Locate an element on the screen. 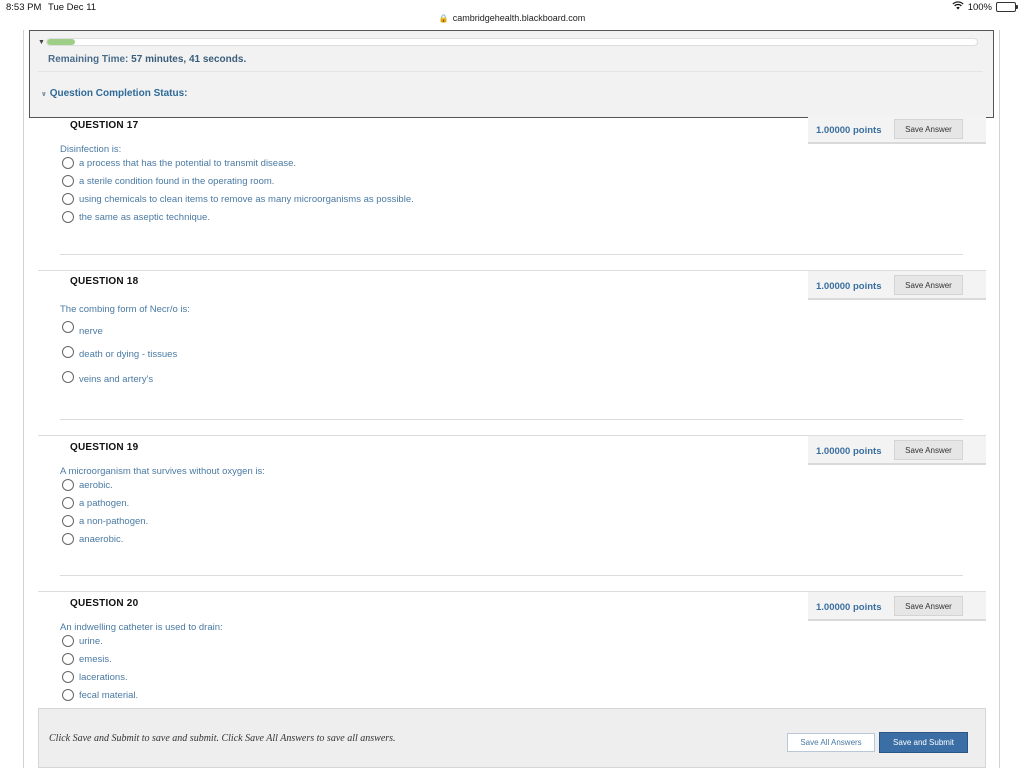 The height and width of the screenshot is (768, 1024). question-title: QUESTION 20 is located at coordinates (104, 603).